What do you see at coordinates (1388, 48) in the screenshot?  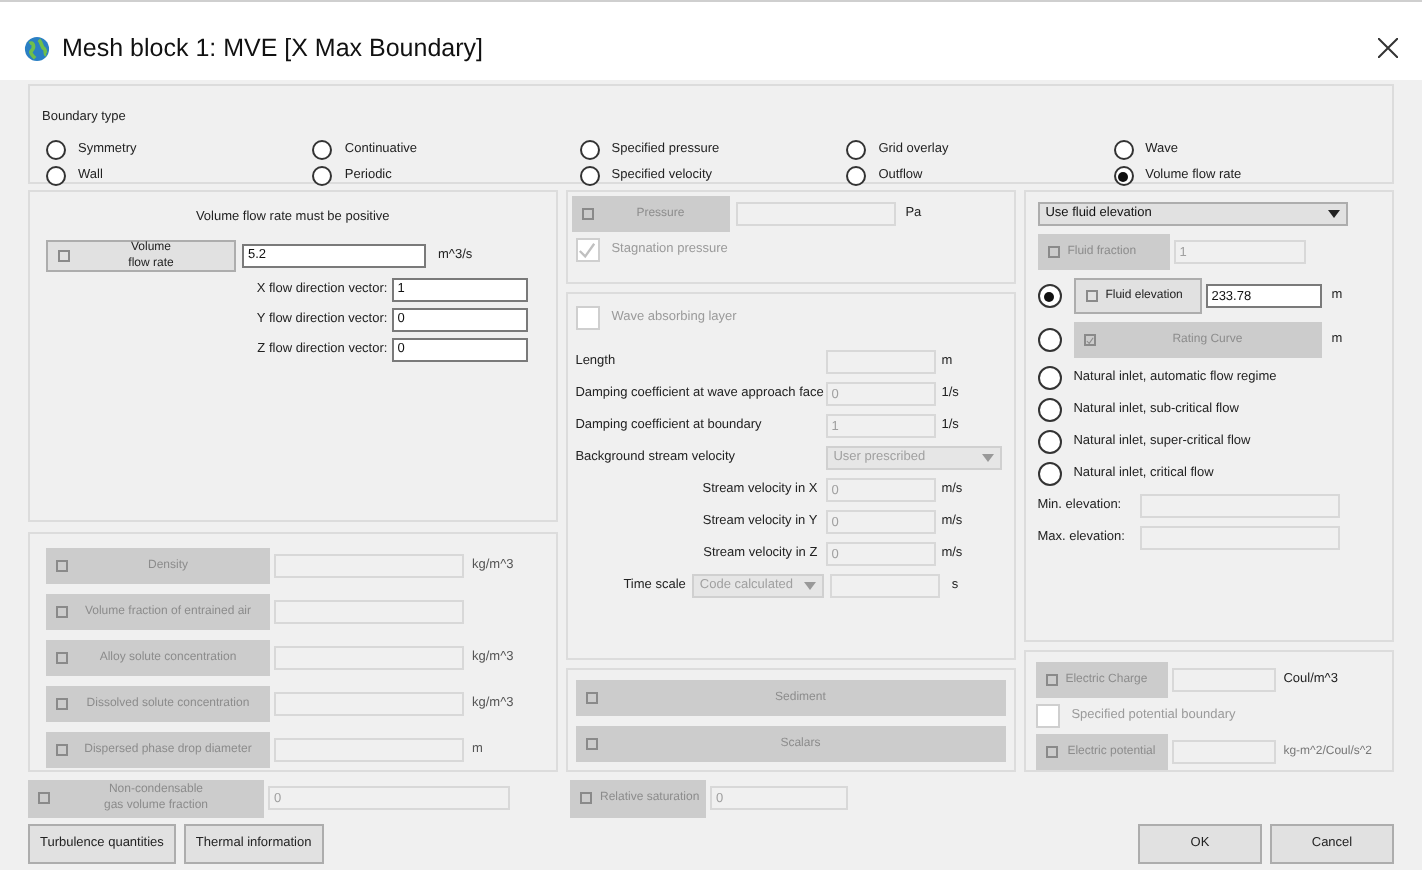 I see `close-icon` at bounding box center [1388, 48].